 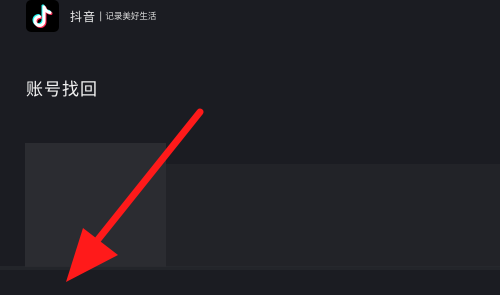 What do you see at coordinates (250, 17) in the screenshot?
I see `header: 抖音 | 记录美好生活` at bounding box center [250, 17].